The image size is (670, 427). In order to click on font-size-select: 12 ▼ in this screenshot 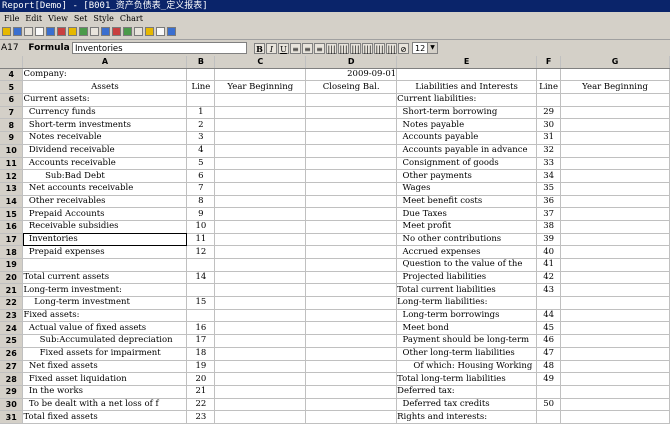, I will do `click(425, 48)`.